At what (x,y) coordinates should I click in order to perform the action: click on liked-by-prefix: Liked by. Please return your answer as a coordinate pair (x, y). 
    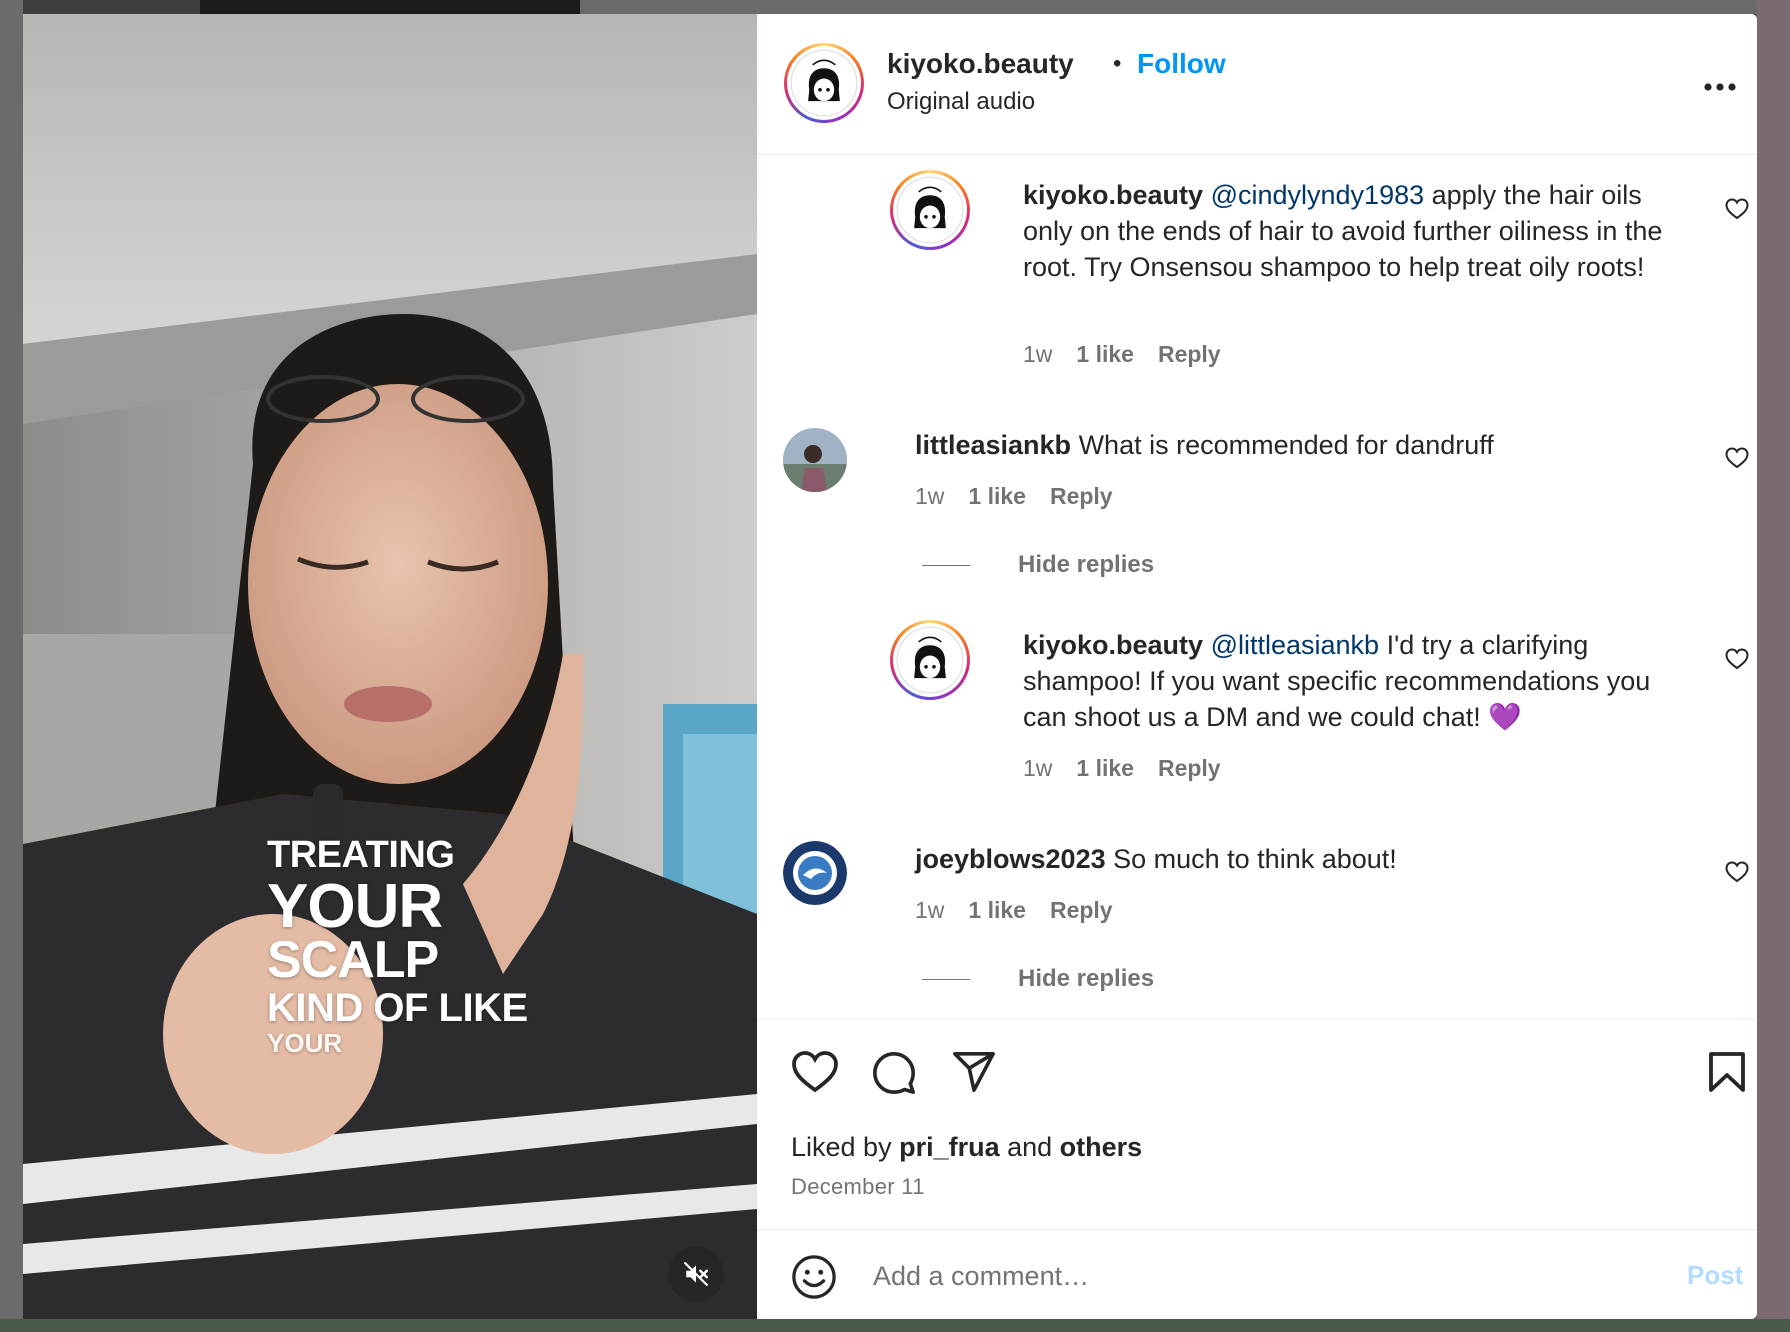
    Looking at the image, I should click on (845, 1147).